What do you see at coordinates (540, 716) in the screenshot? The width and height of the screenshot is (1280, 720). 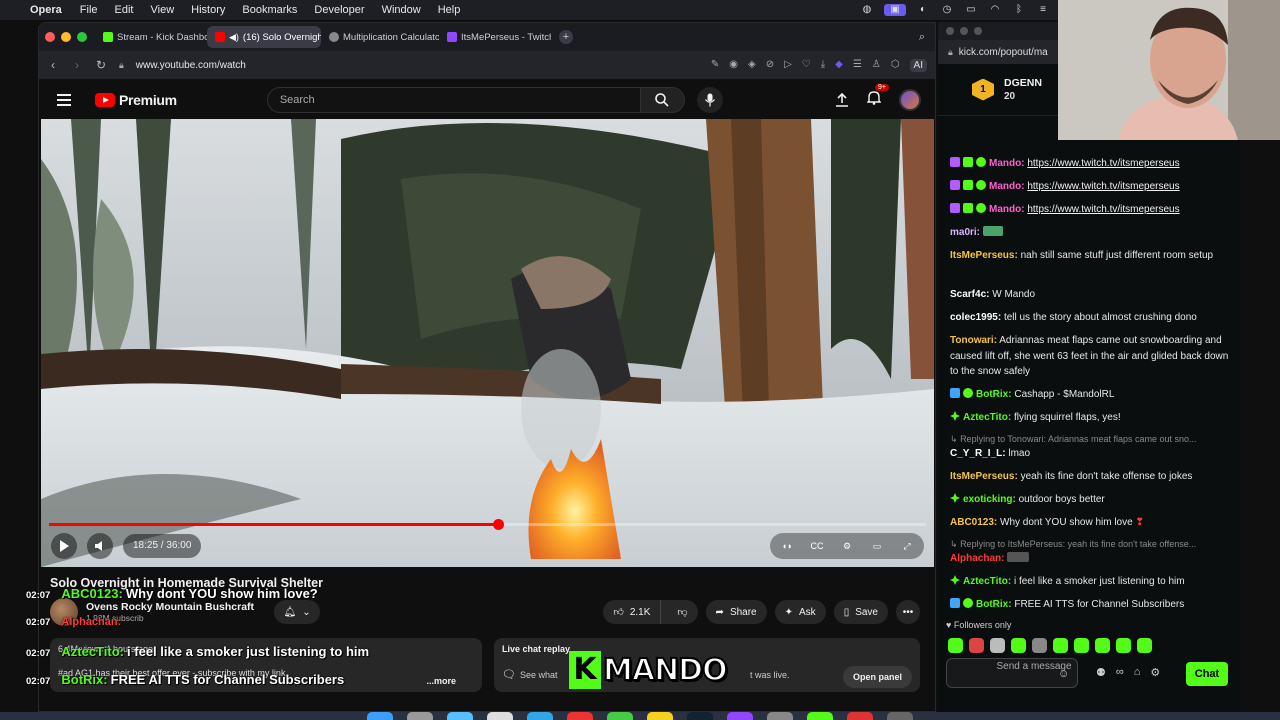 I see `mail-dock-icon` at bounding box center [540, 716].